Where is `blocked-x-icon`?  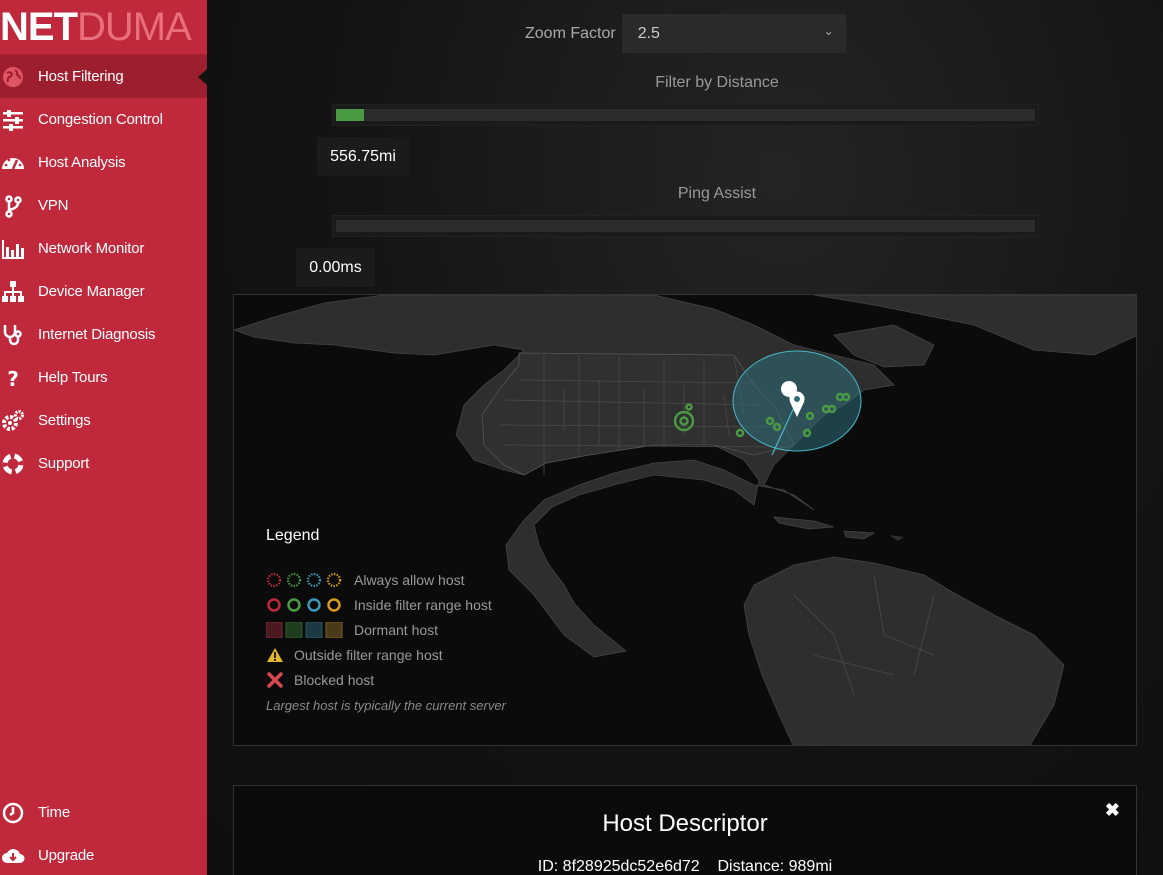
blocked-x-icon is located at coordinates (275, 679).